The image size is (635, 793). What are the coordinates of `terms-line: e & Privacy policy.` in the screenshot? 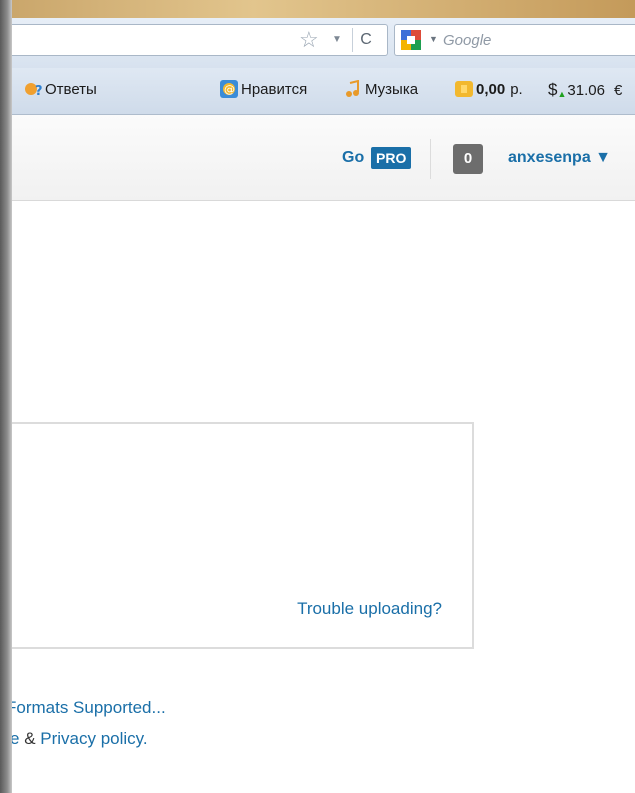 It's located at (79, 739).